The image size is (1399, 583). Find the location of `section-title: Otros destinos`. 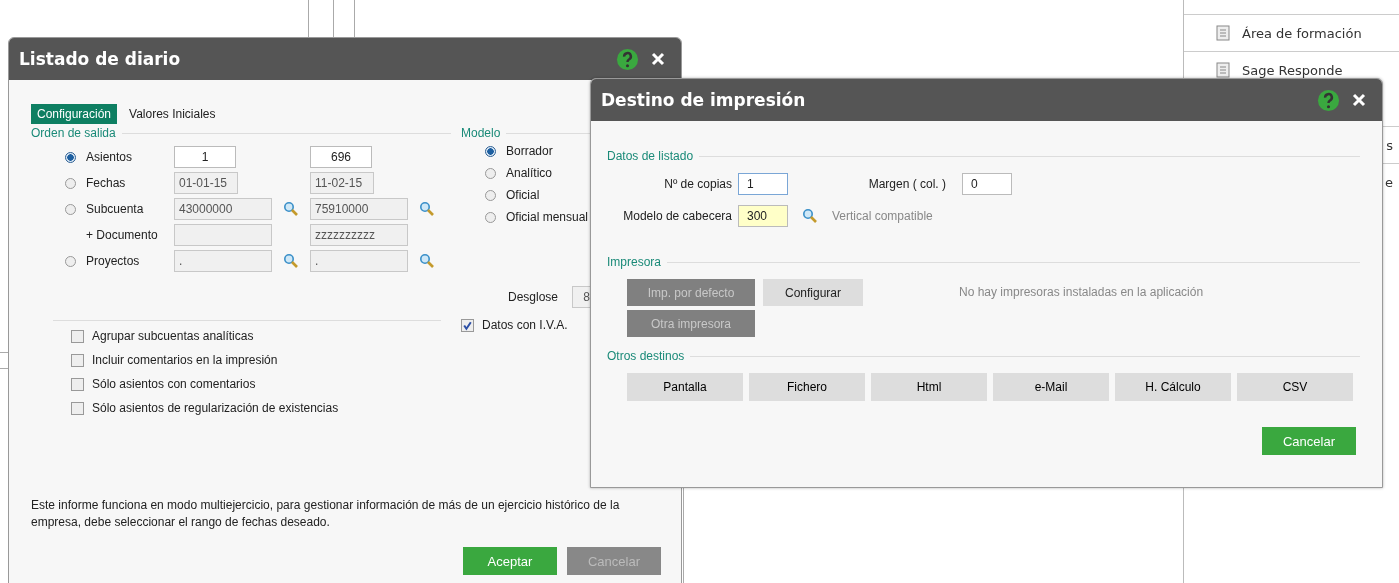

section-title: Otros destinos is located at coordinates (646, 356).